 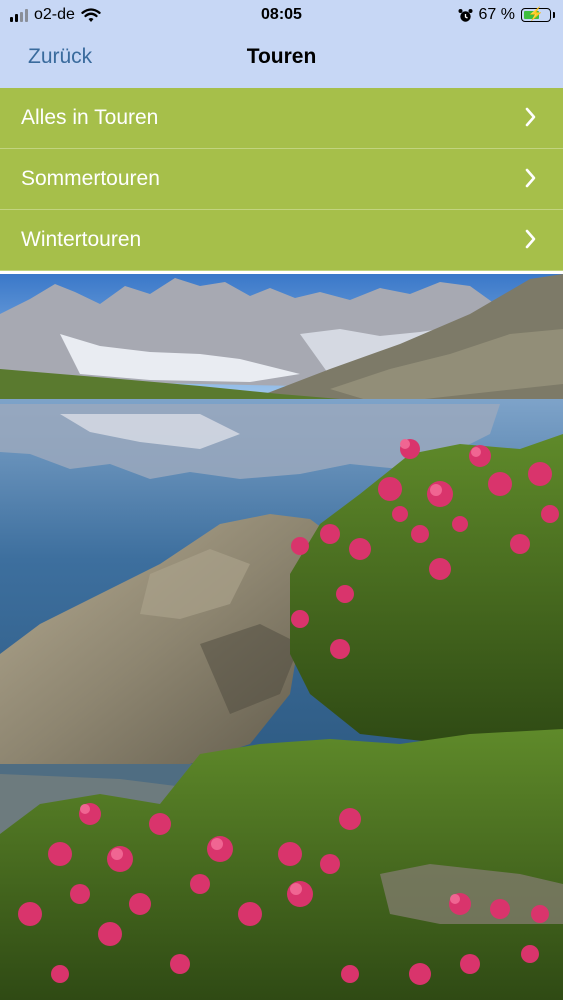 What do you see at coordinates (465, 15) in the screenshot?
I see `alarm-icon` at bounding box center [465, 15].